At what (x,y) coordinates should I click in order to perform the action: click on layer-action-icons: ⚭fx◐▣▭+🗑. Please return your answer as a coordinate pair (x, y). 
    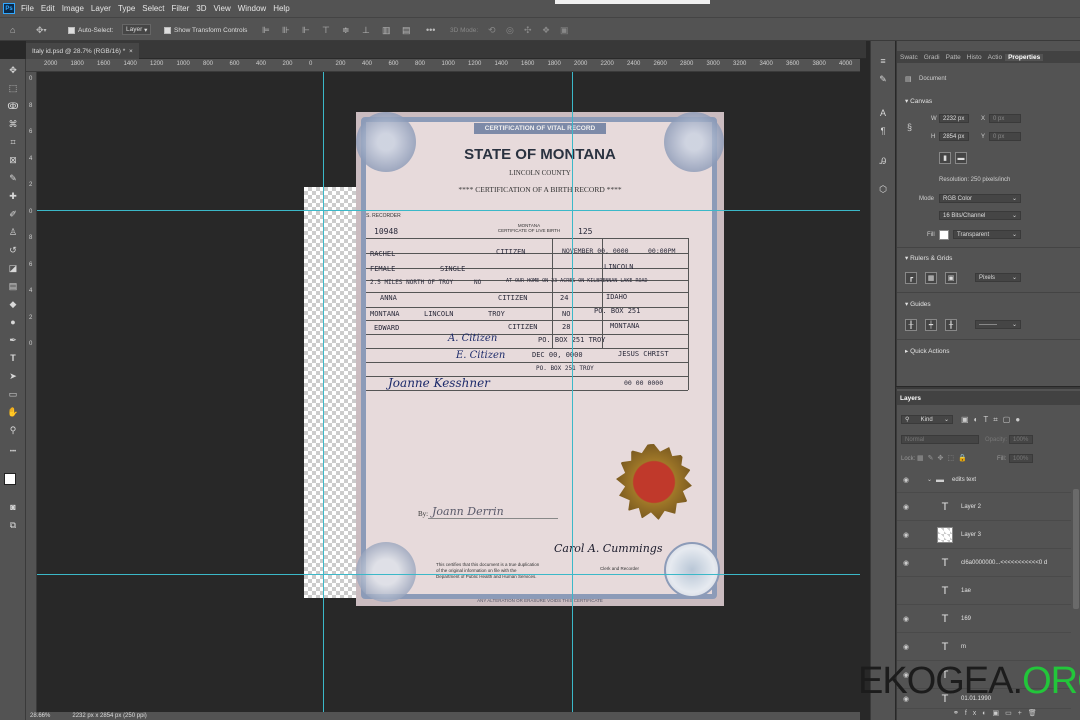
    Looking at the image, I should click on (998, 713).